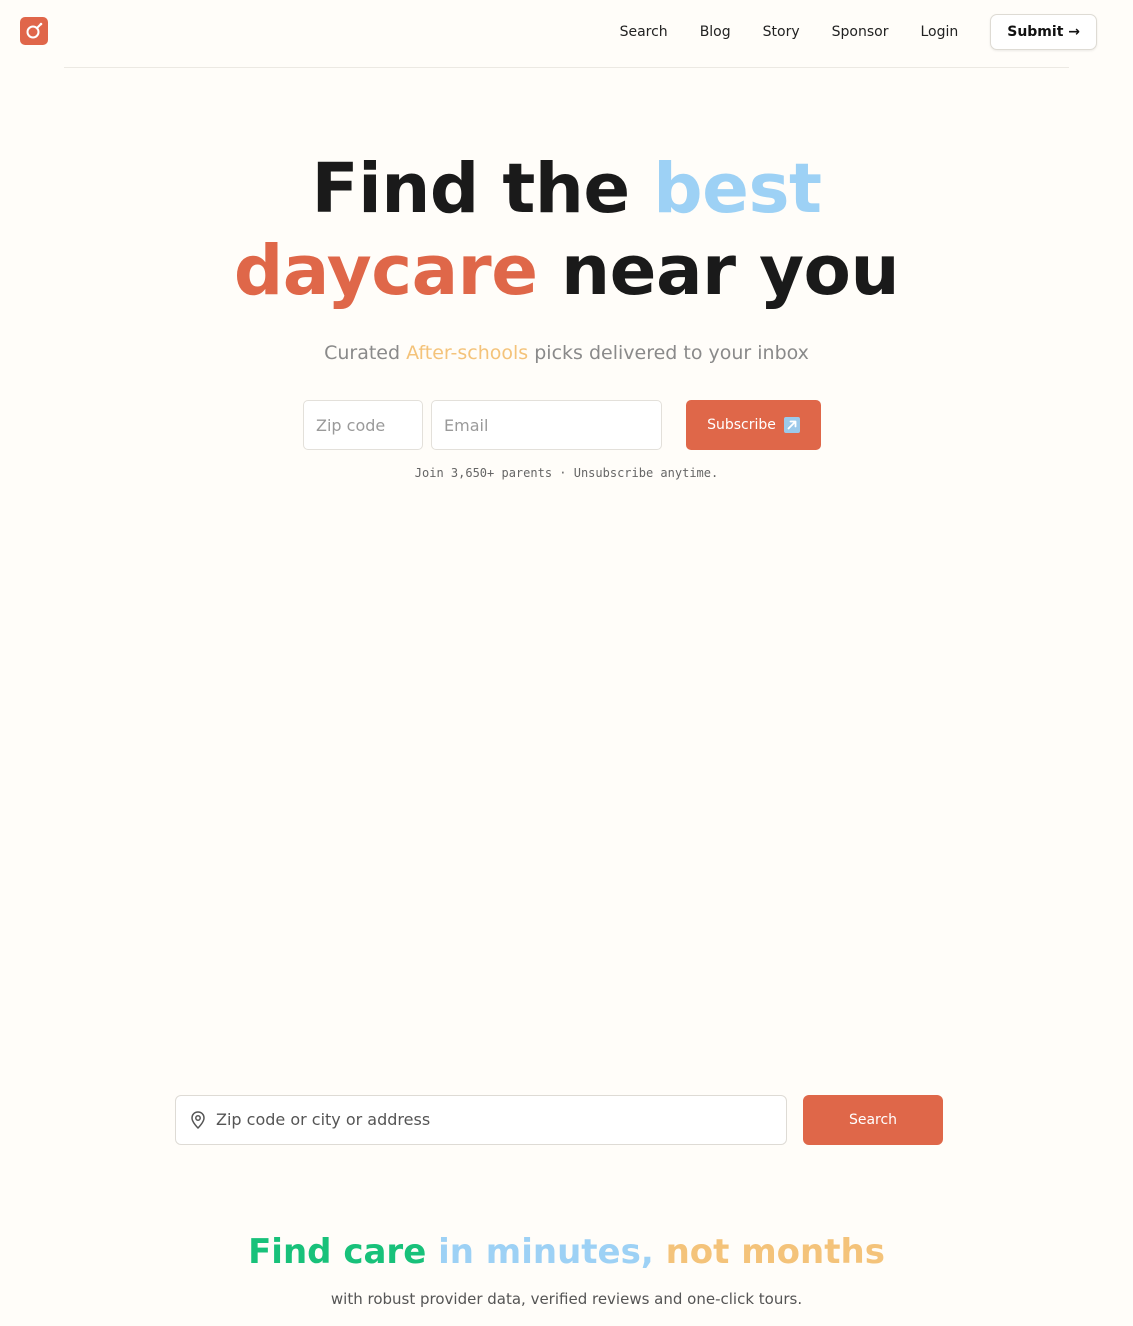  I want to click on subtitle-part: picks delivered to your inbox, so click(668, 353).